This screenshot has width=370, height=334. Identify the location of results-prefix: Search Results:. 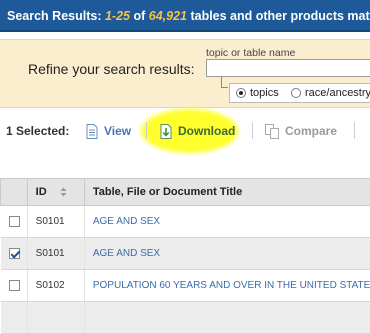
(56, 16).